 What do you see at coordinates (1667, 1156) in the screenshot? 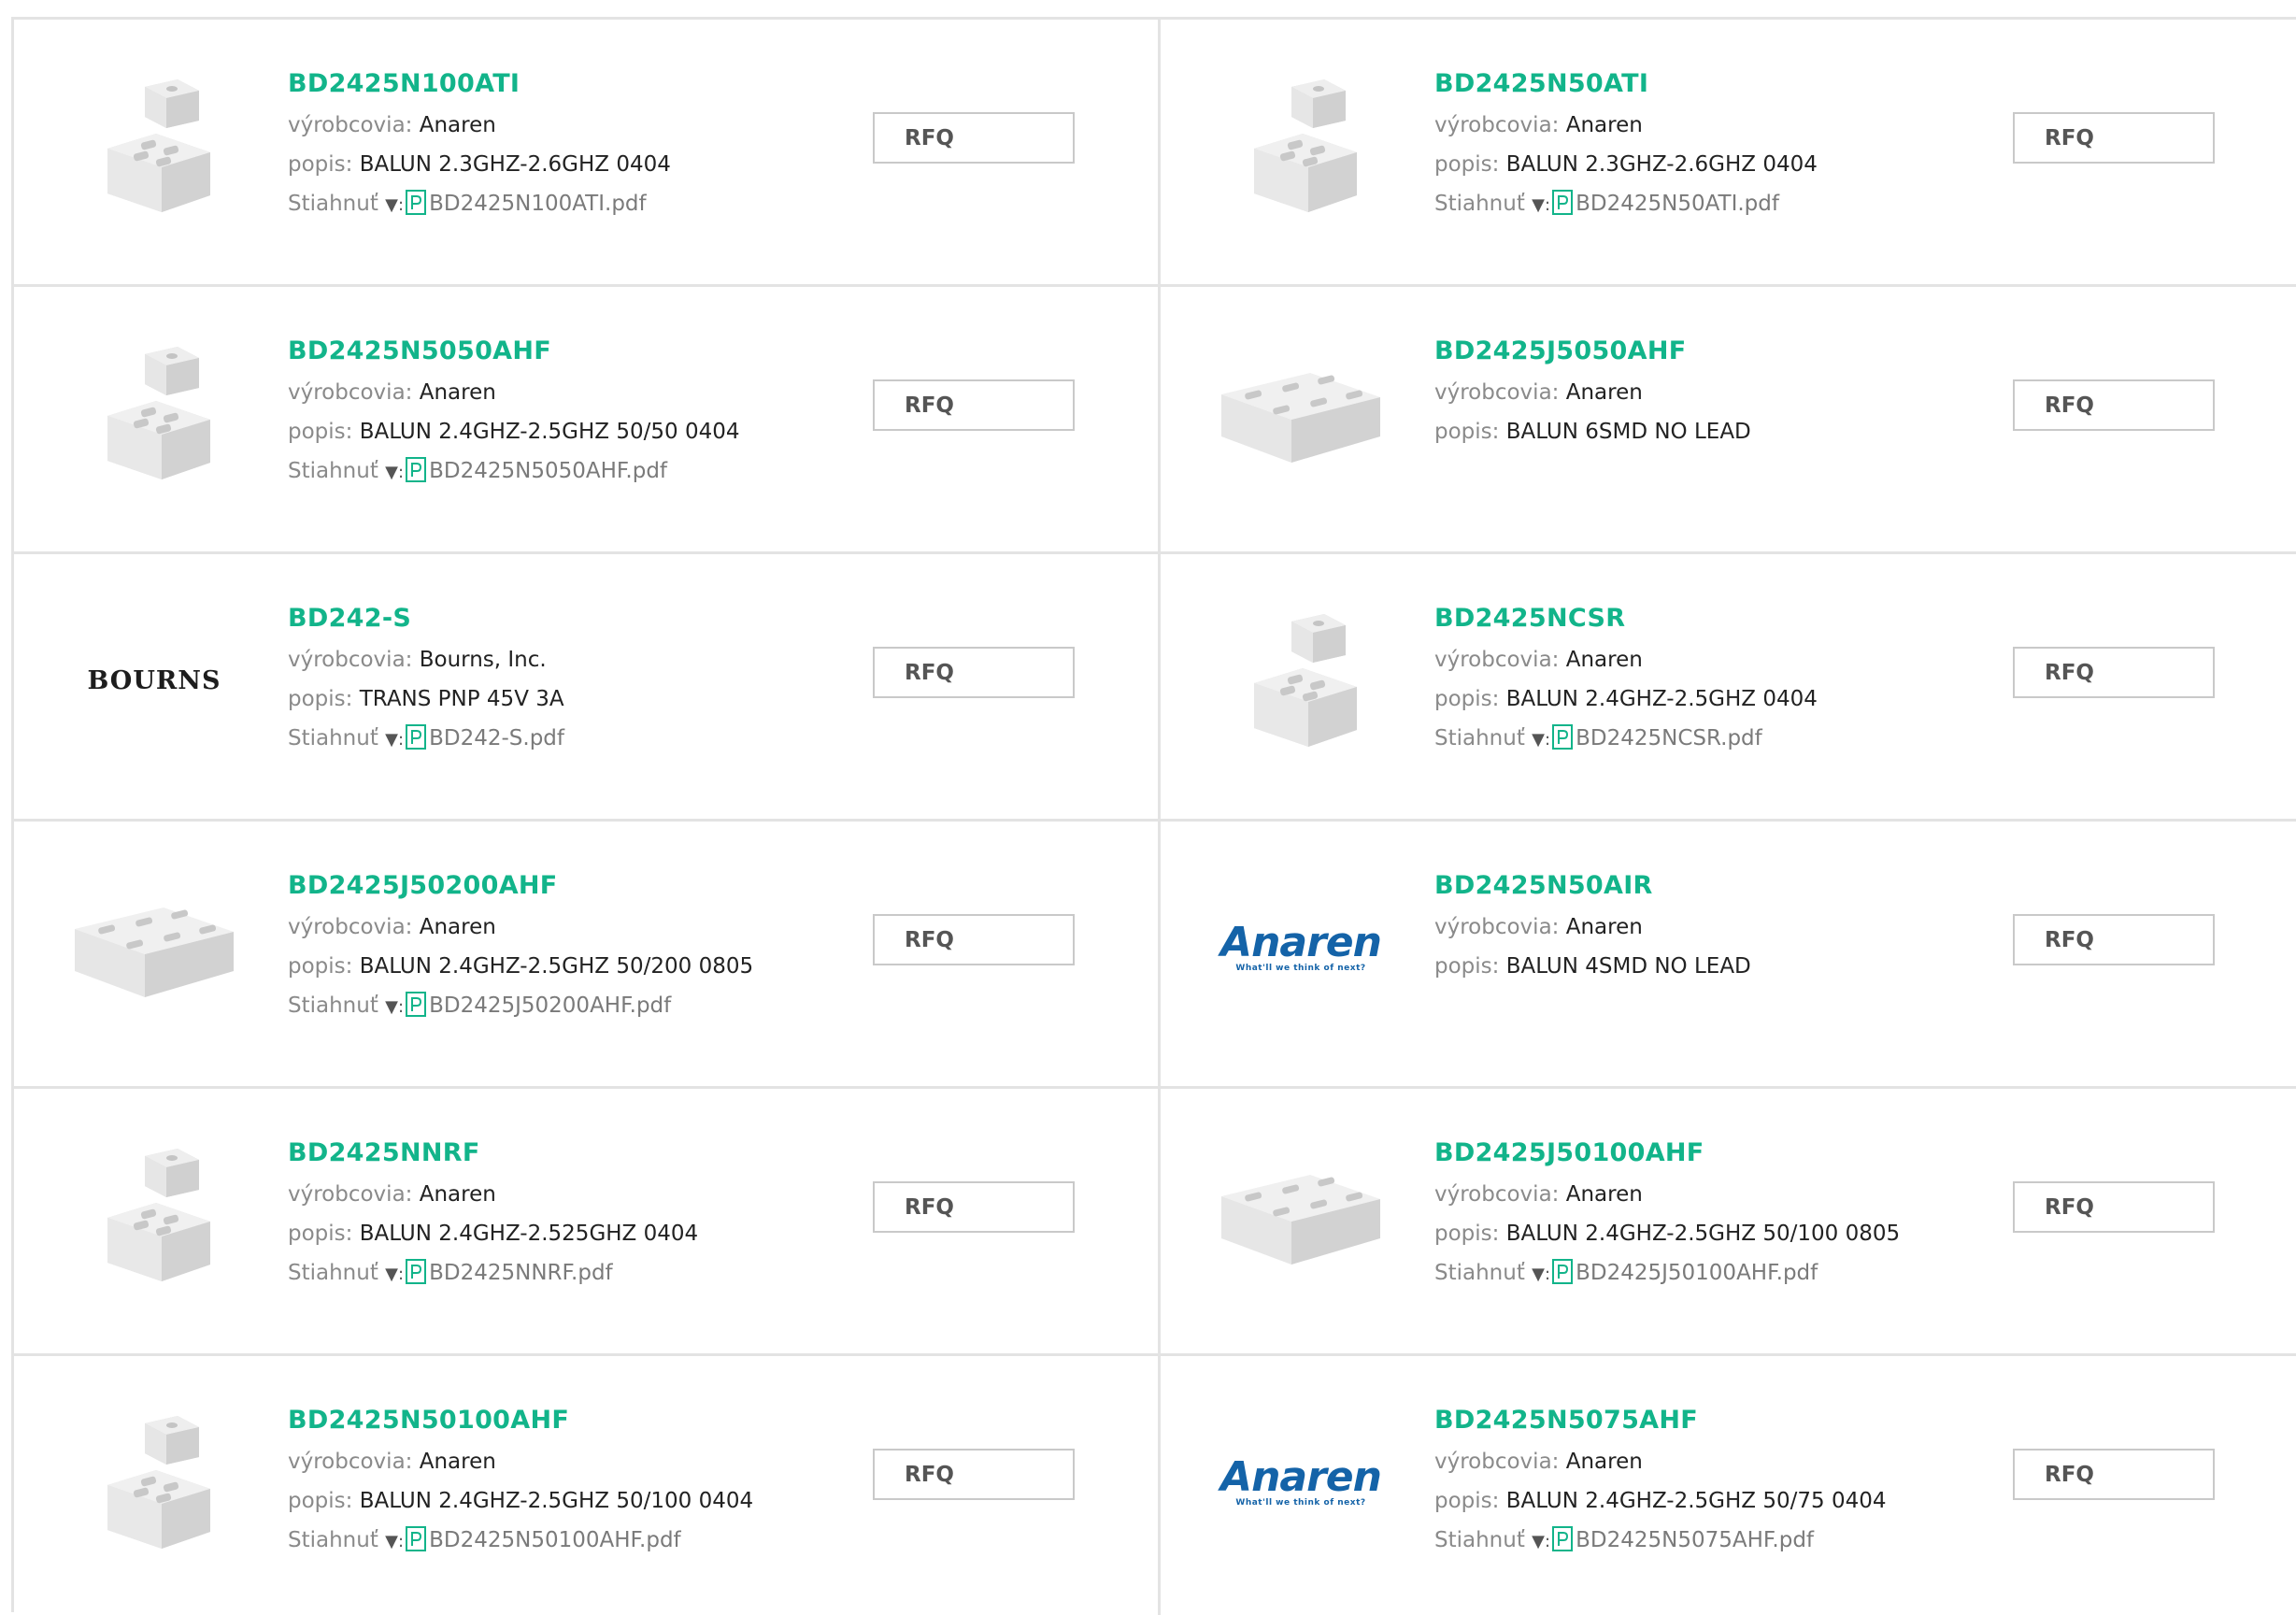
I see `part-number-link: BD2425J50100AHF` at bounding box center [1667, 1156].